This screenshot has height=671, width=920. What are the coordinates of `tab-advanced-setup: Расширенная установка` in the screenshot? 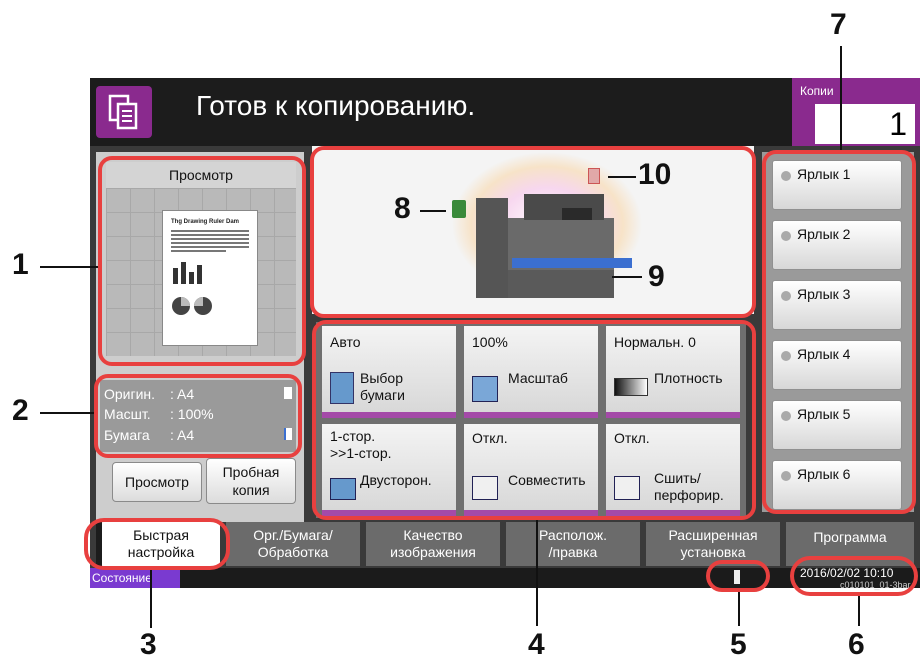 It's located at (713, 544).